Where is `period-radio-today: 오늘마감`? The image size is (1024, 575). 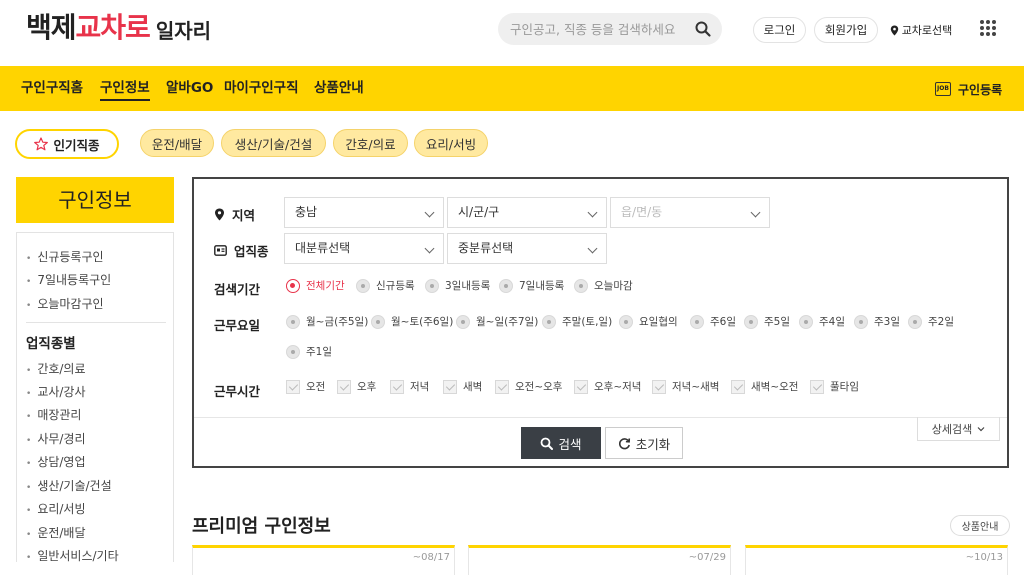
period-radio-today: 오늘마감 is located at coordinates (603, 285).